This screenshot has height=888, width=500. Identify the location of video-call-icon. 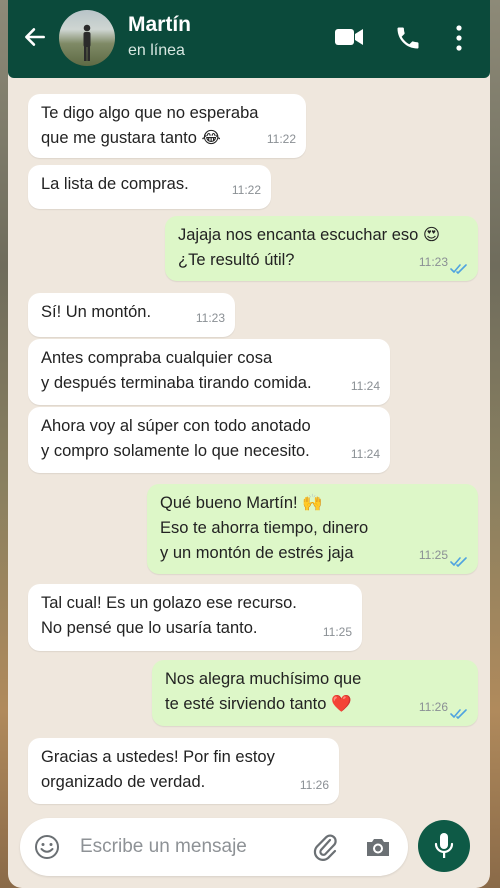
(349, 37).